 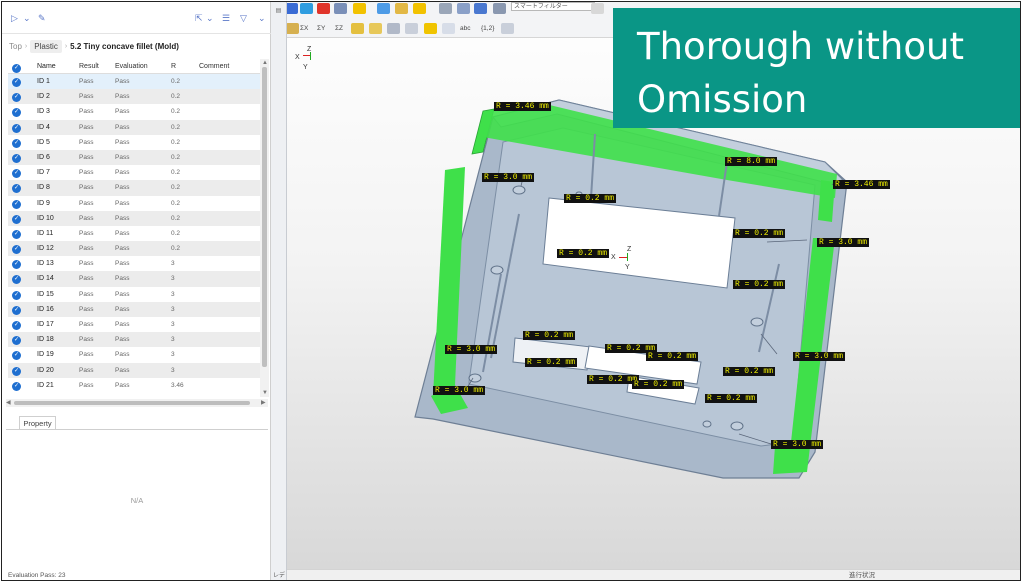 What do you see at coordinates (134, 309) in the screenshot?
I see `table-row: ✓ ID 16 Pass Pass 3` at bounding box center [134, 309].